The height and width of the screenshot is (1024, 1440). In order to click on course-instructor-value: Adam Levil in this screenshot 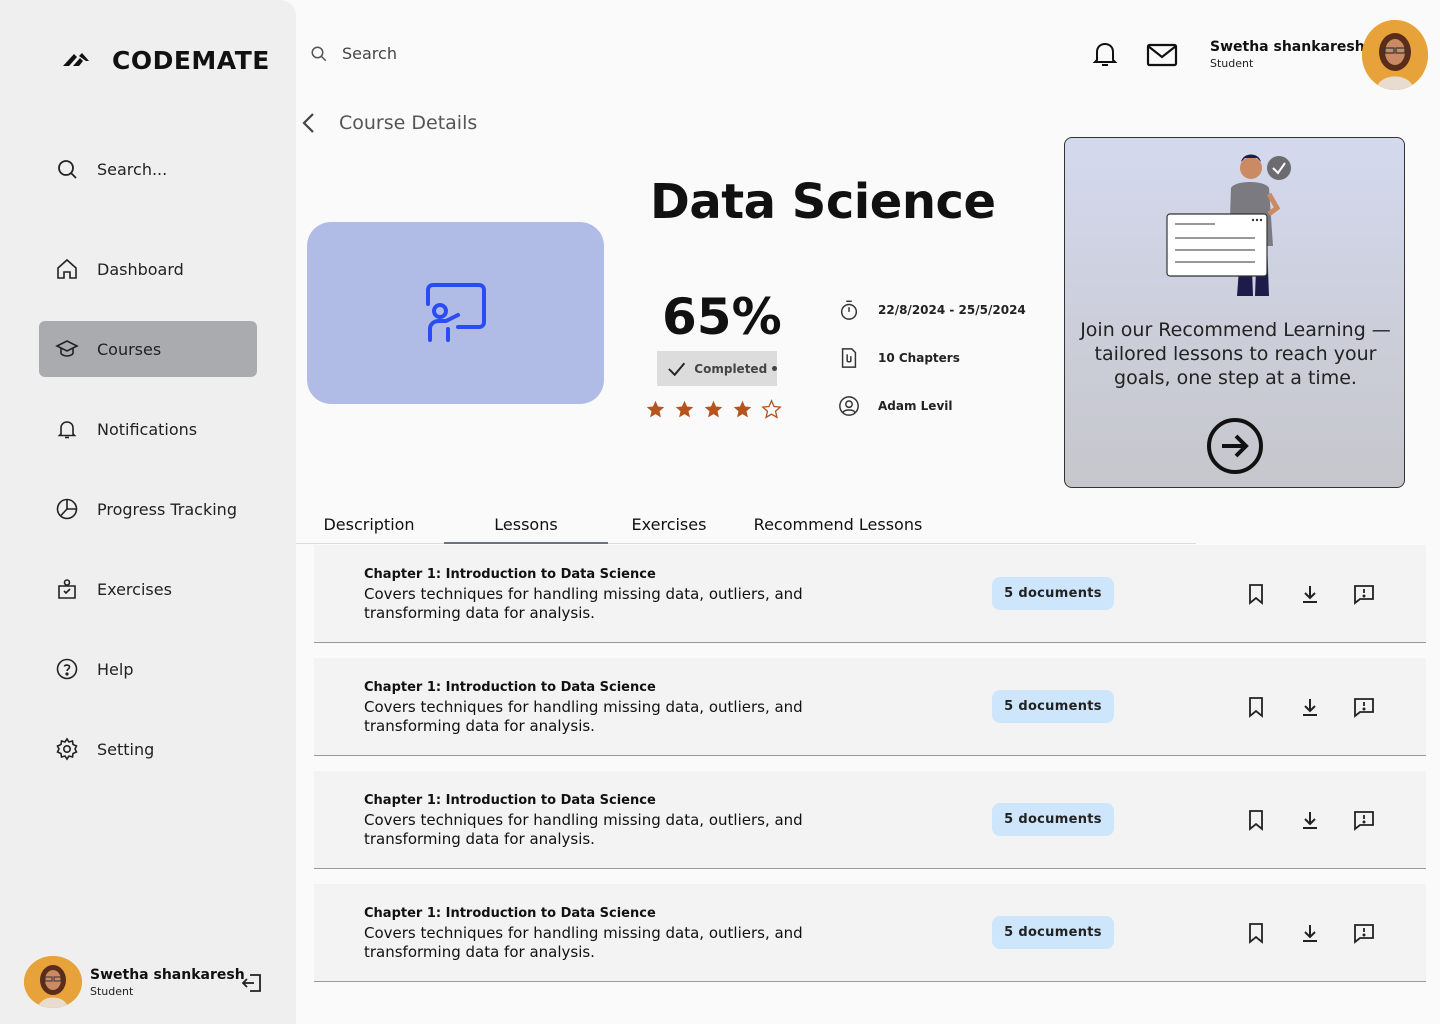, I will do `click(915, 406)`.